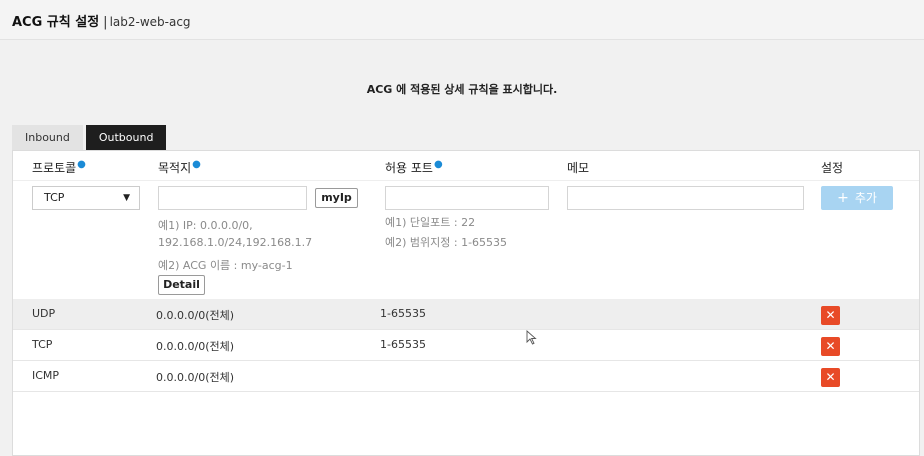 This screenshot has height=456, width=924. What do you see at coordinates (430, 222) in the screenshot?
I see `port-hint-single: 예1) 단일포트 : 22` at bounding box center [430, 222].